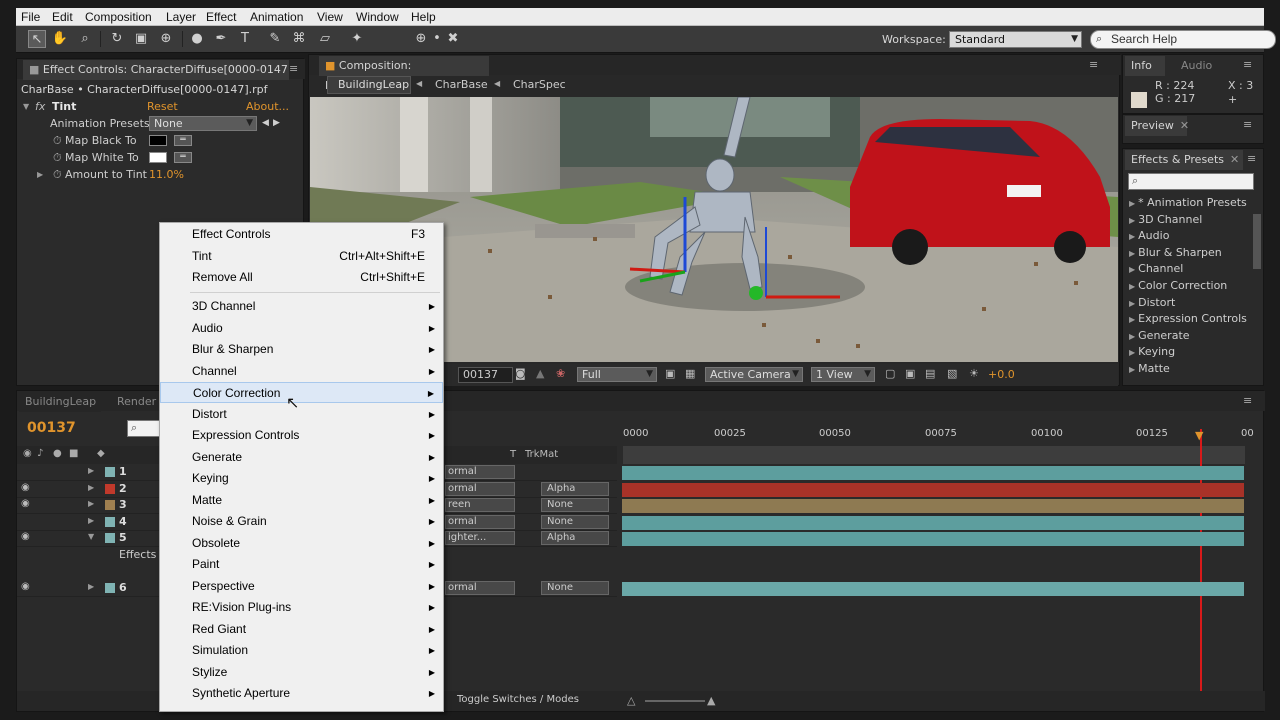  What do you see at coordinates (843, 374) in the screenshot?
I see `views-dropdown: 1 View ▼` at bounding box center [843, 374].